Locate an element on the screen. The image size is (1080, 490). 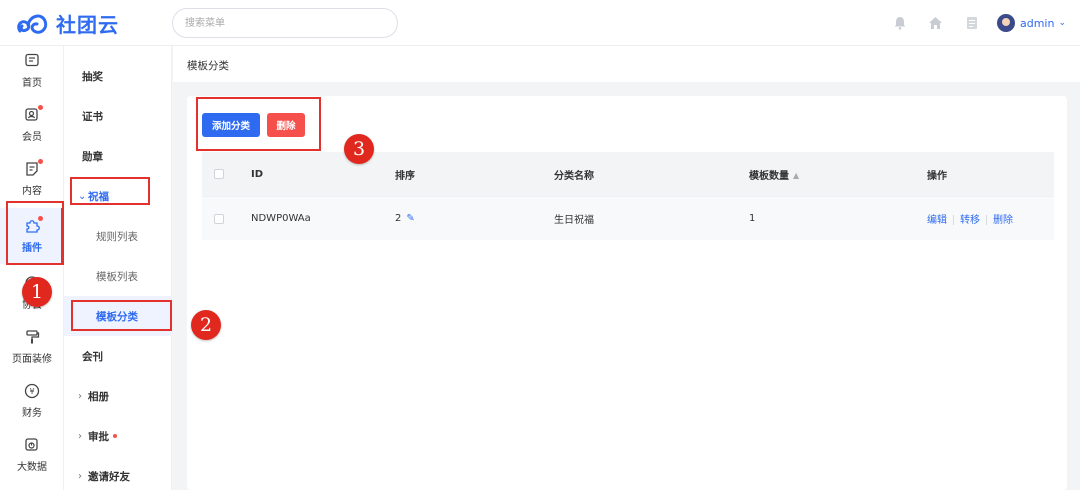
column-header-name: 分类名称 is located at coordinates (574, 176).